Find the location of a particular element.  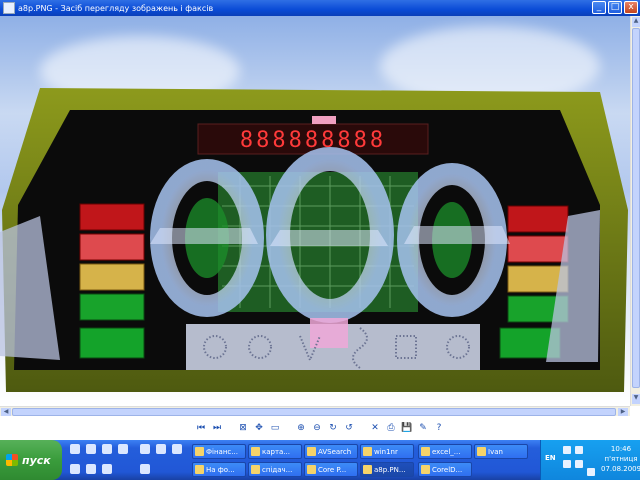

quick-launch-app-icon is located at coordinates (123, 449).